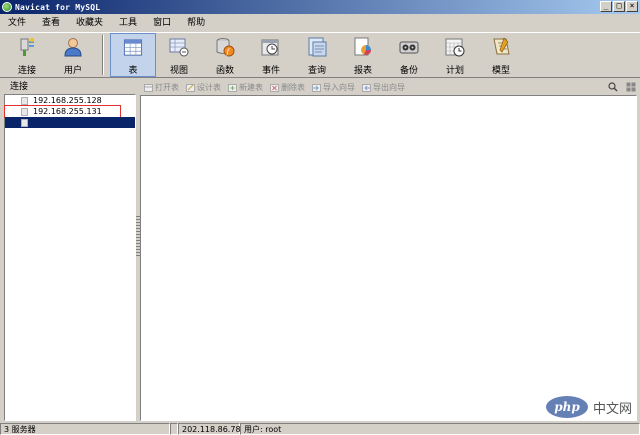 Image resolution: width=640 pixels, height=435 pixels. Describe the element at coordinates (632, 6) in the screenshot. I see `close-button: ×` at that location.